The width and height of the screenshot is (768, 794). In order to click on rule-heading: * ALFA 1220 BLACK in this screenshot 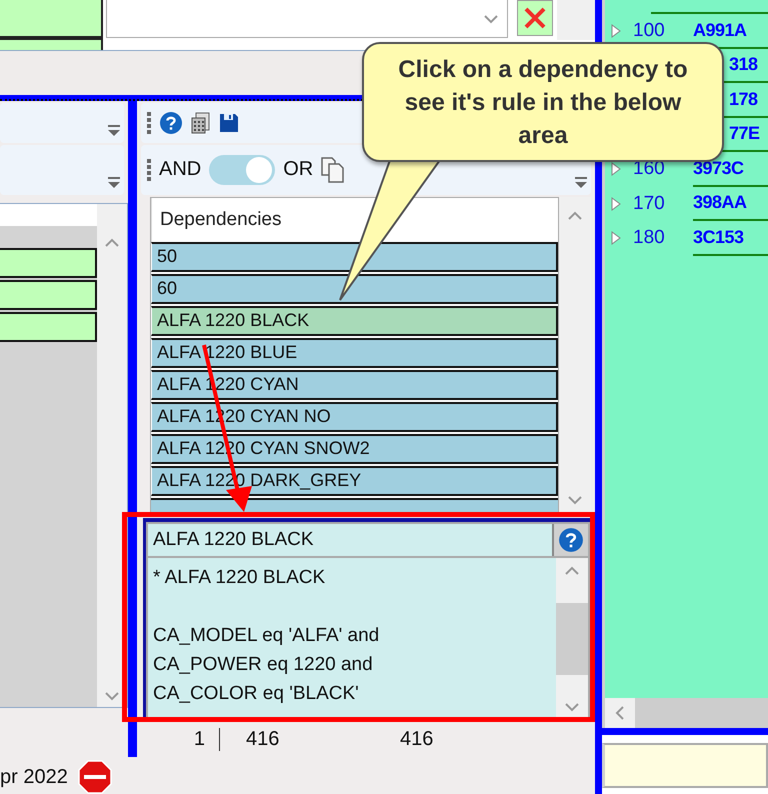, I will do `click(239, 578)`.